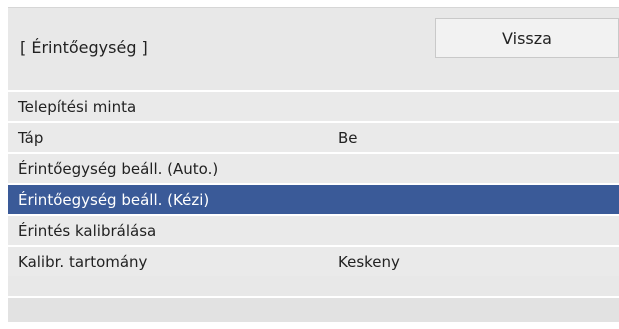 This screenshot has width=619, height=329. Describe the element at coordinates (348, 138) in the screenshot. I see `menu-item-value: Be` at that location.